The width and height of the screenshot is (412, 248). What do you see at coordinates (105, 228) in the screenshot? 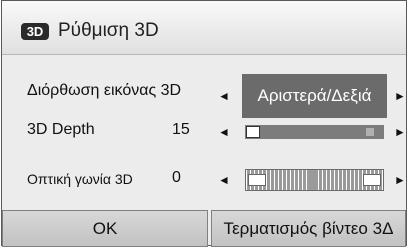
I see `ok-button: OK` at bounding box center [105, 228].